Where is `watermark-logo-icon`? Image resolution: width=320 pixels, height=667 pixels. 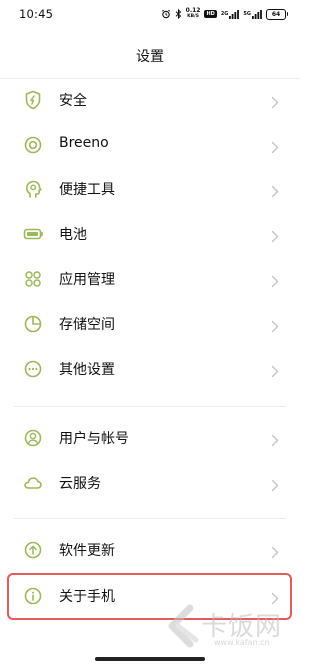 watermark-logo-icon is located at coordinates (180, 627).